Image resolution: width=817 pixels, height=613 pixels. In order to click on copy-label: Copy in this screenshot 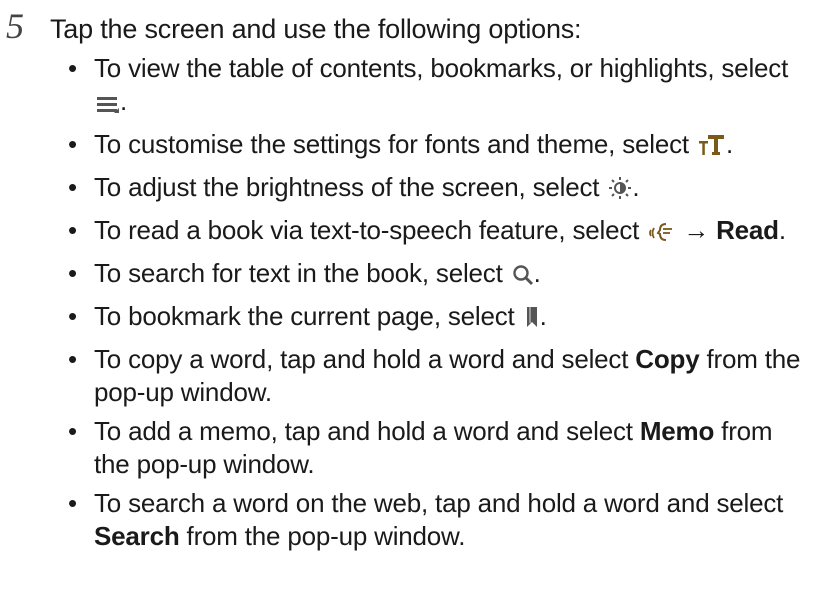, I will do `click(667, 359)`.